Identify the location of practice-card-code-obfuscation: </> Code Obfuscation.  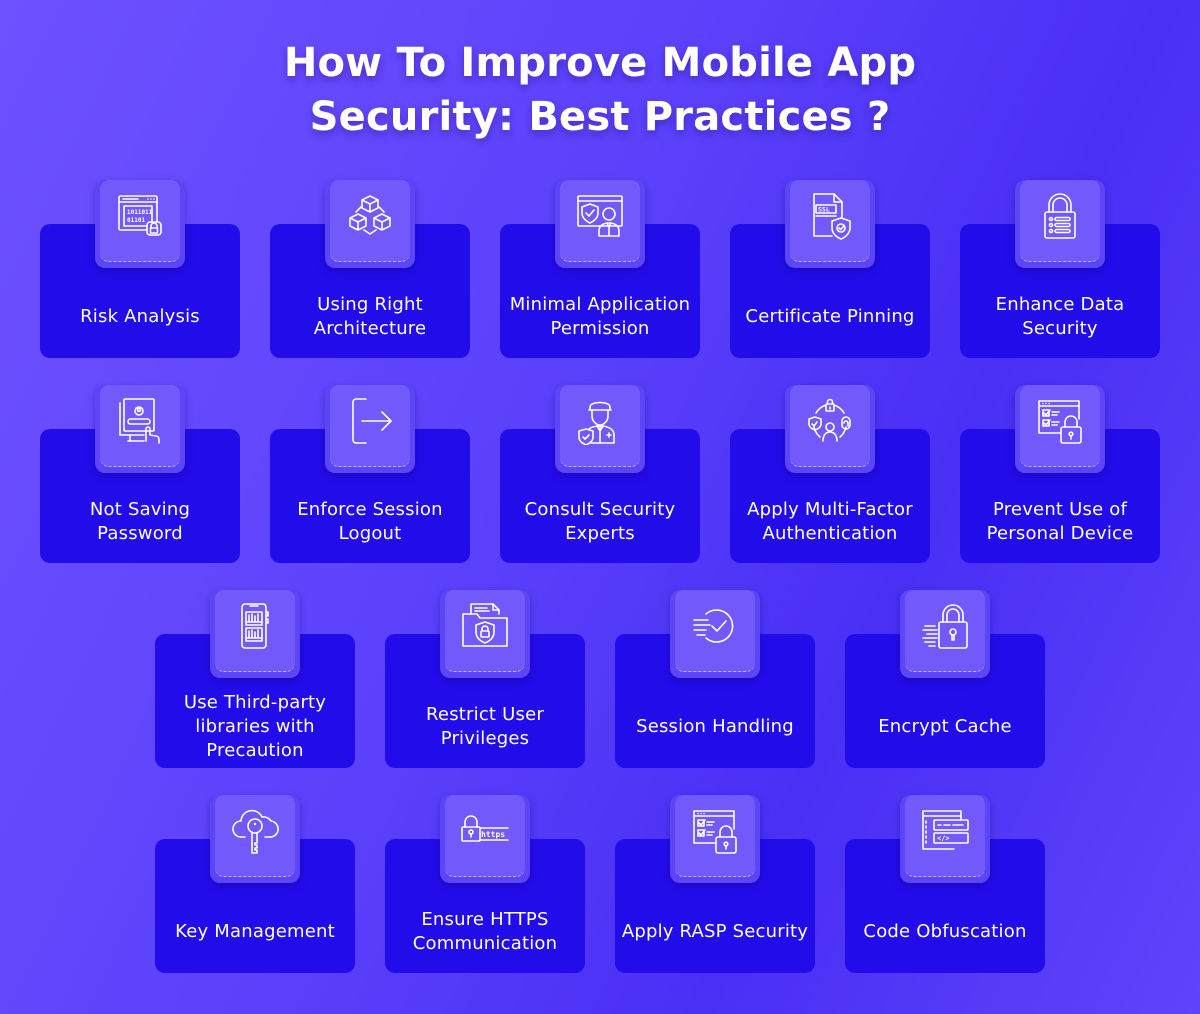
(945, 884).